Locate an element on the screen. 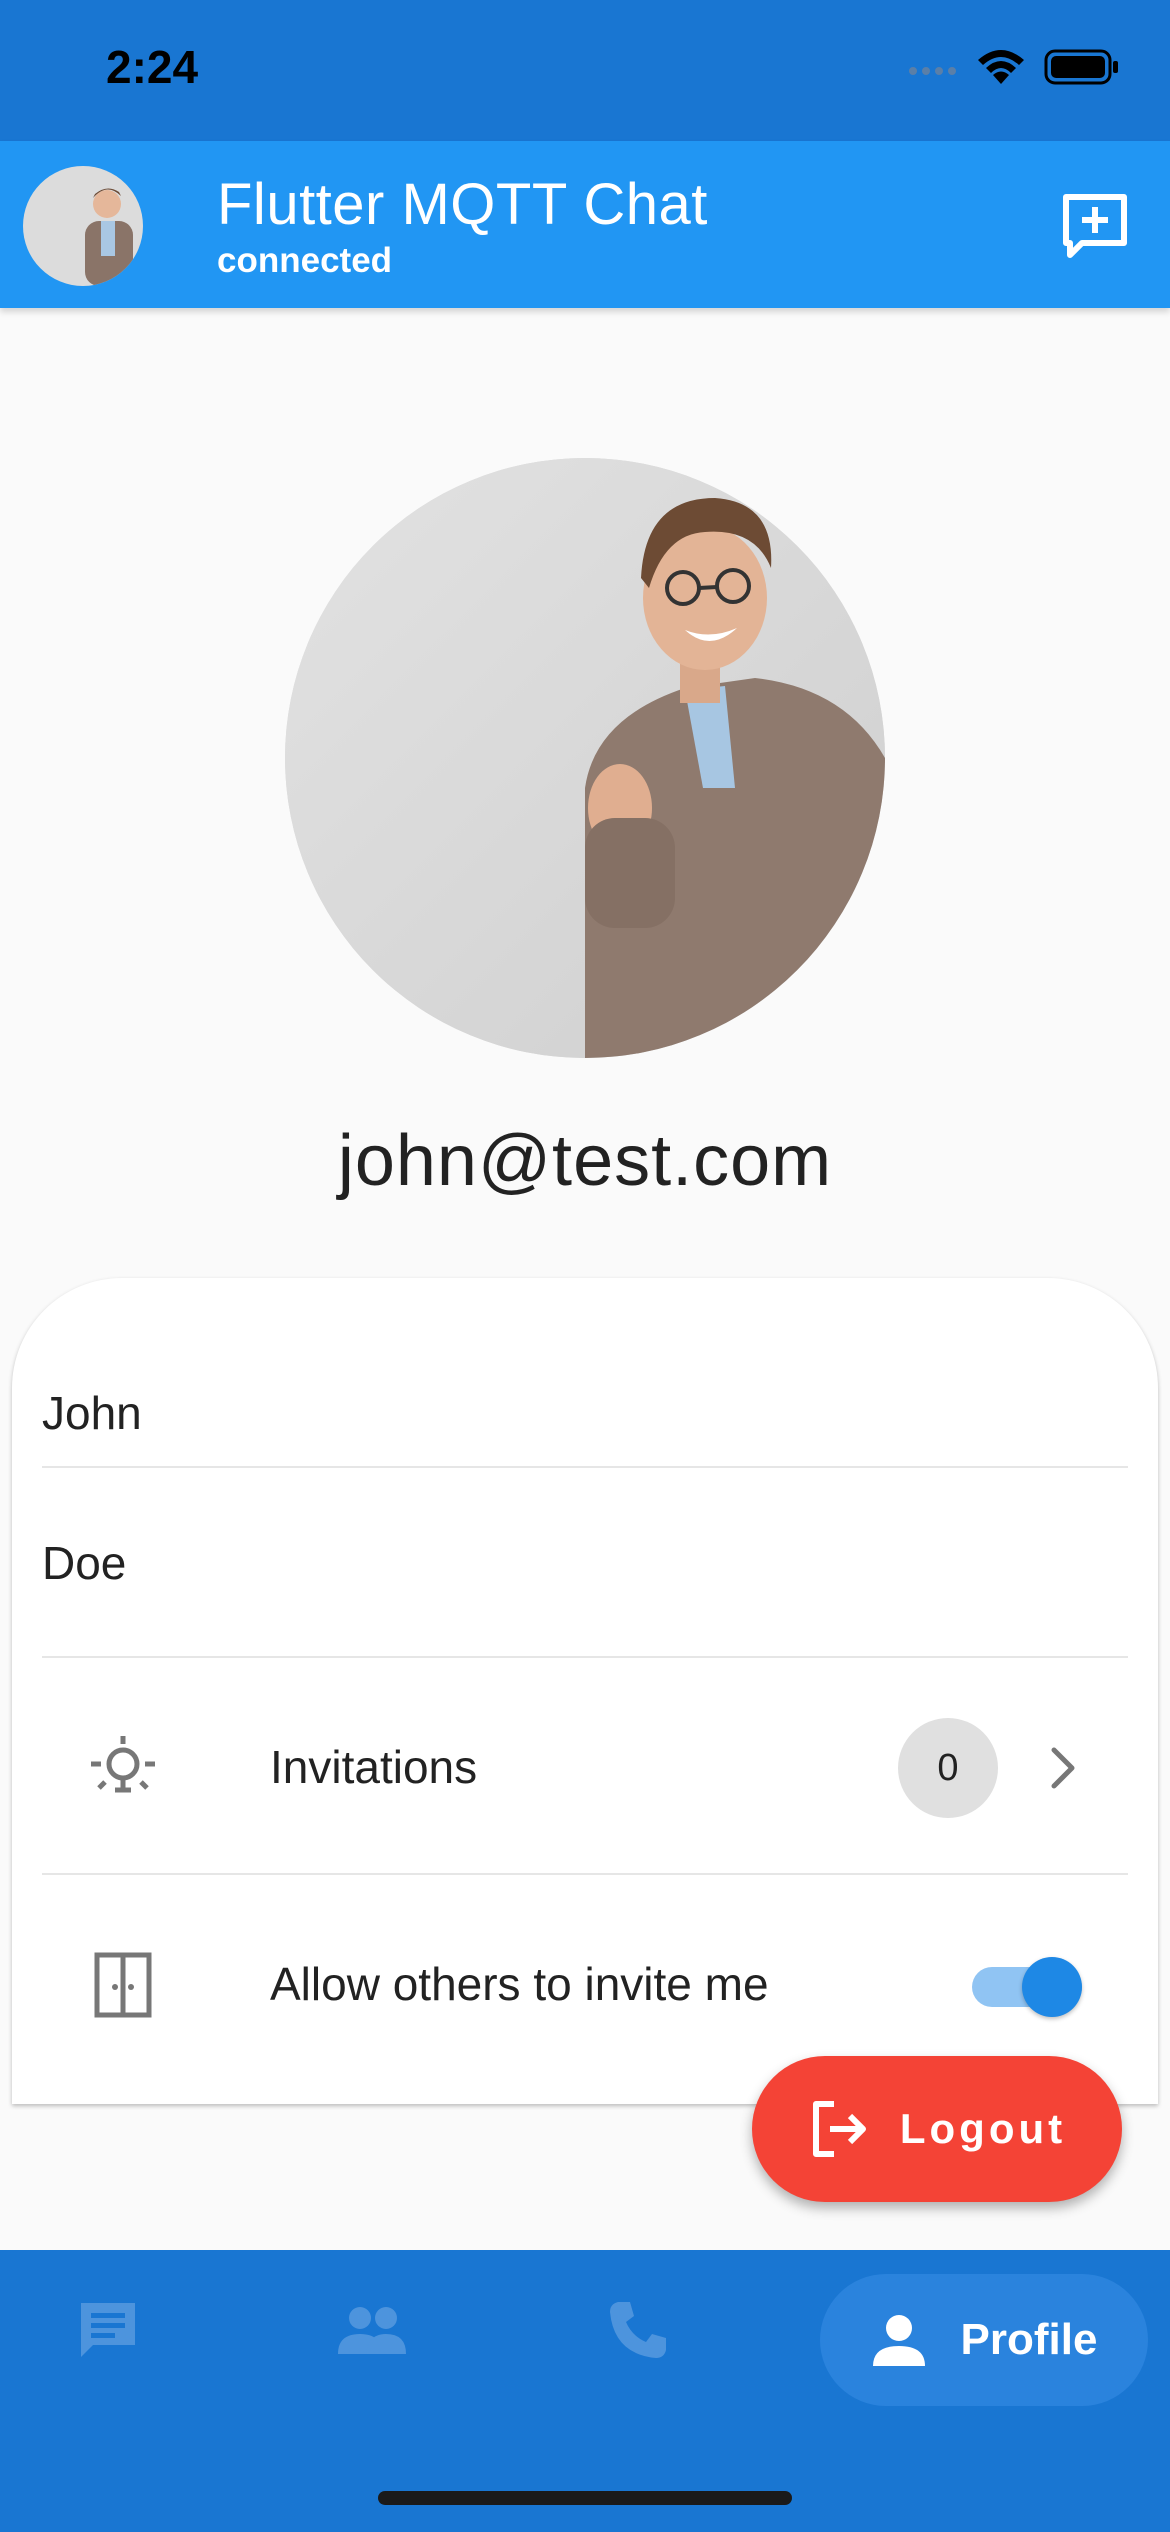 The height and width of the screenshot is (2532, 1170). nav-chats is located at coordinates (108, 2330).